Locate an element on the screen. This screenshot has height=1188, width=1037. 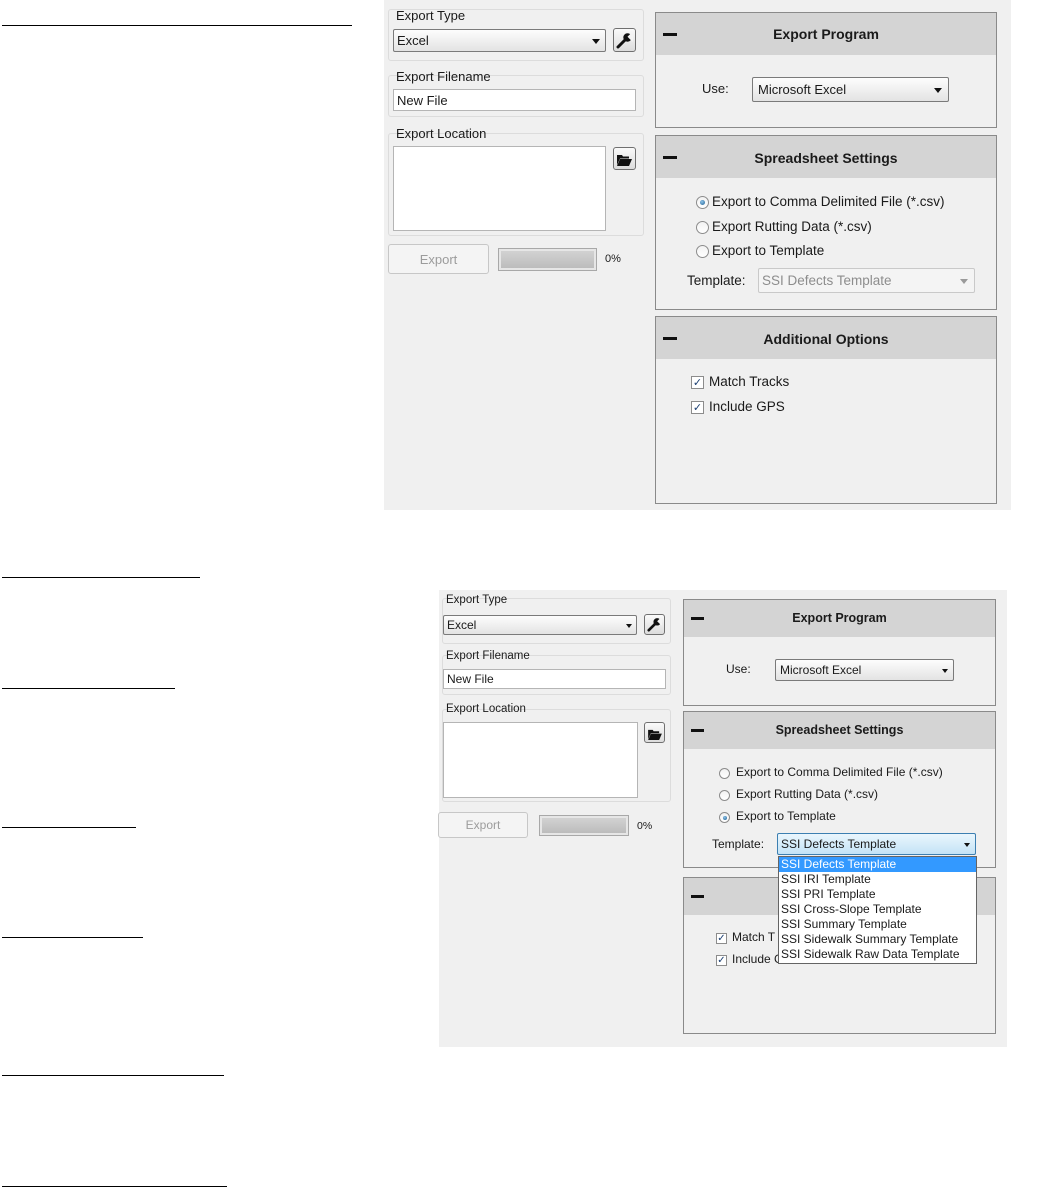
template-option: SSI IRI Template is located at coordinates (877, 879).